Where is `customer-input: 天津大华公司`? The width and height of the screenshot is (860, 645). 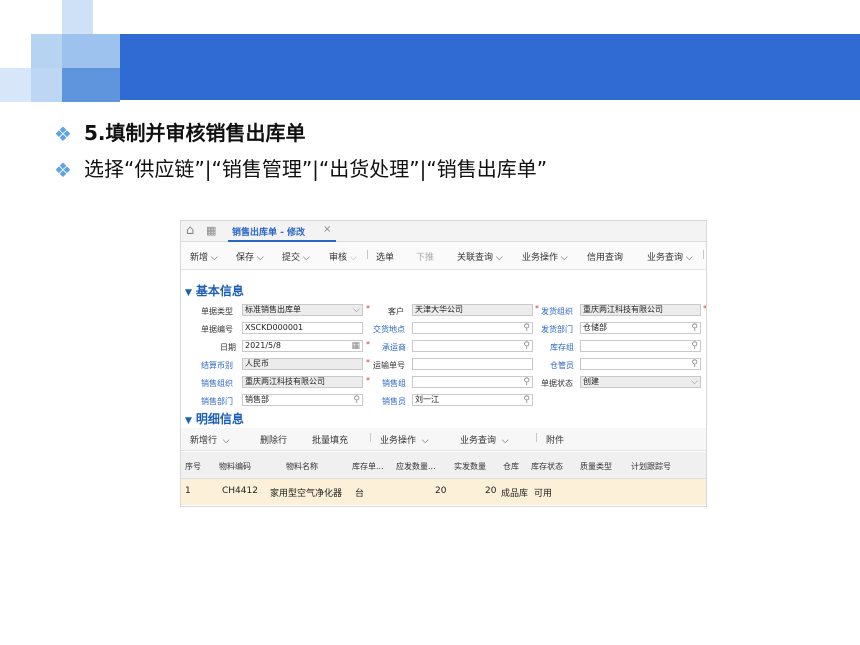
customer-input: 天津大华公司 is located at coordinates (472, 310).